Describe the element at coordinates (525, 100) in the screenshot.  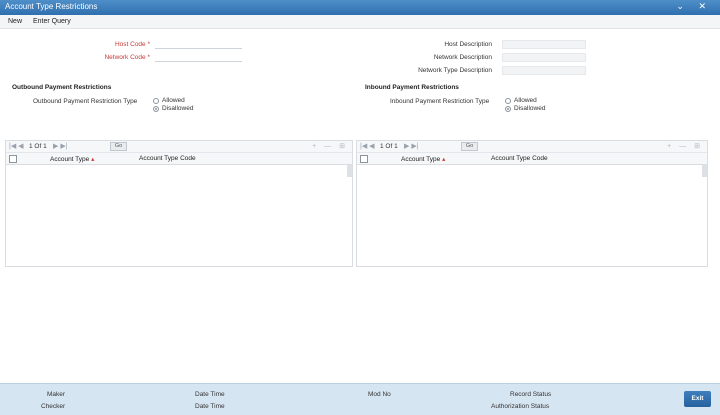
I see `inbound-allowed-label: Allowed` at that location.